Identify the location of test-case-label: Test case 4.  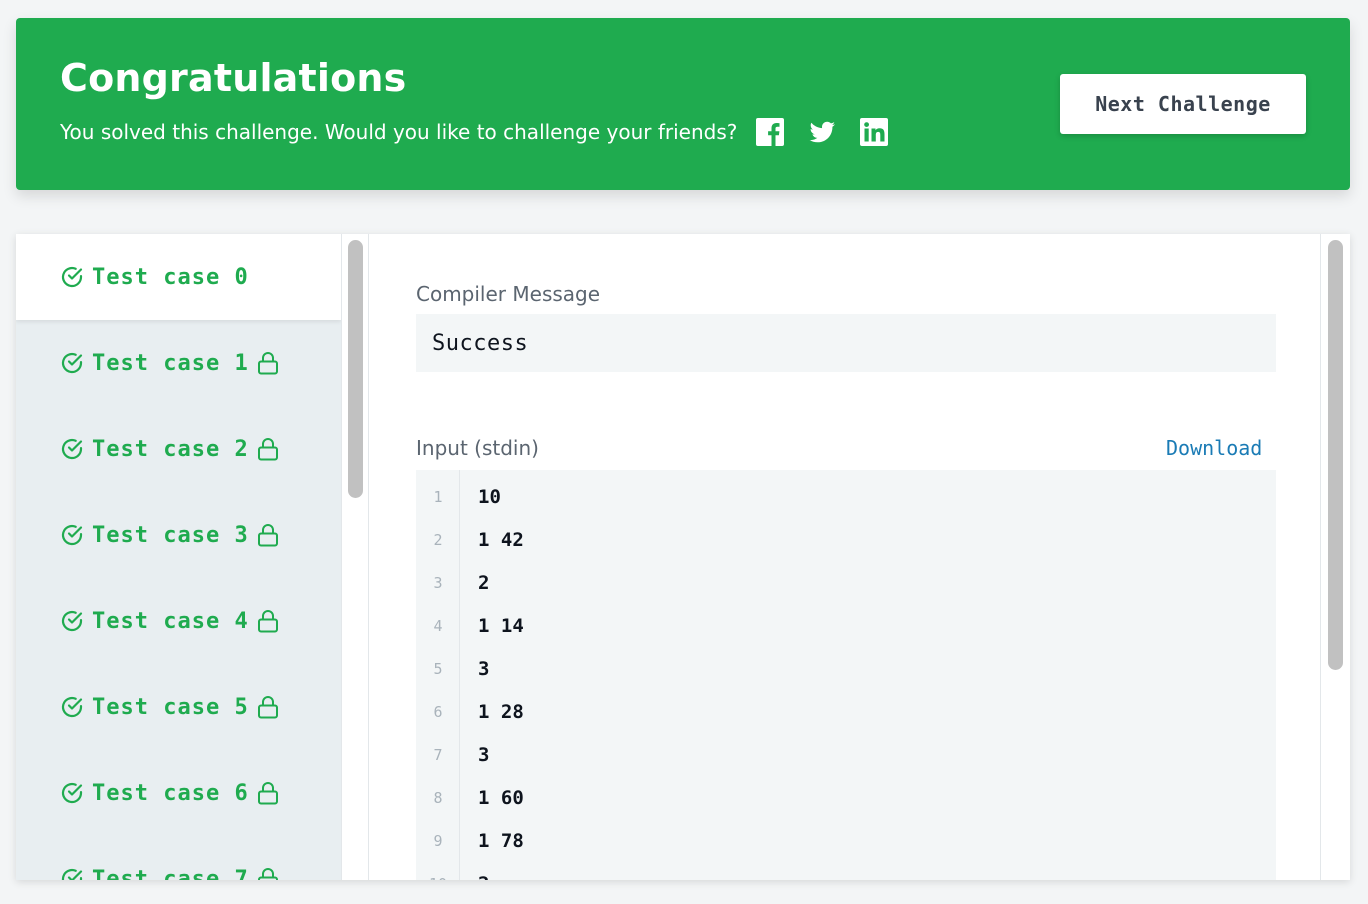
(170, 621).